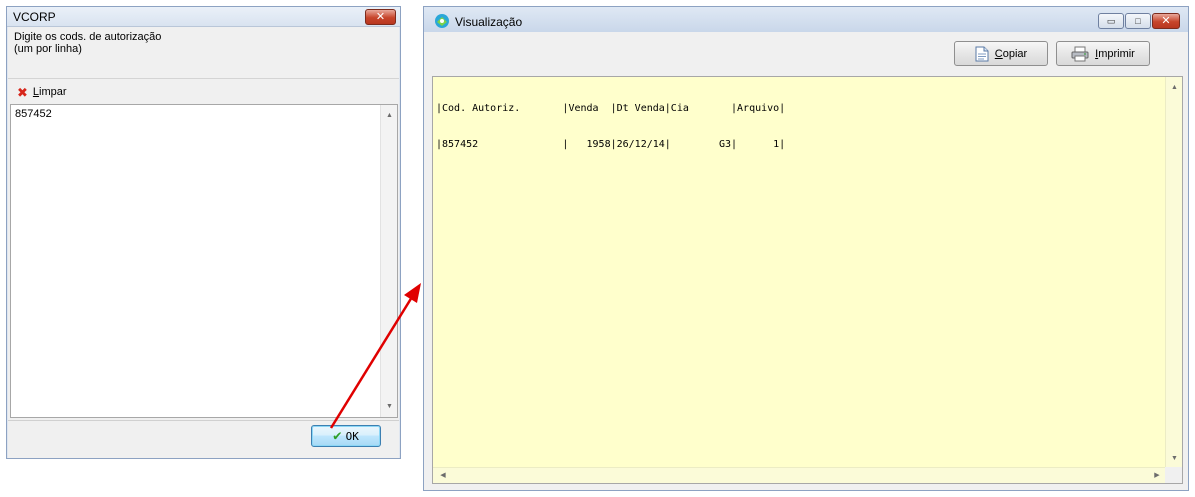  I want to click on annotation-arrow-line, so click(371, 362).